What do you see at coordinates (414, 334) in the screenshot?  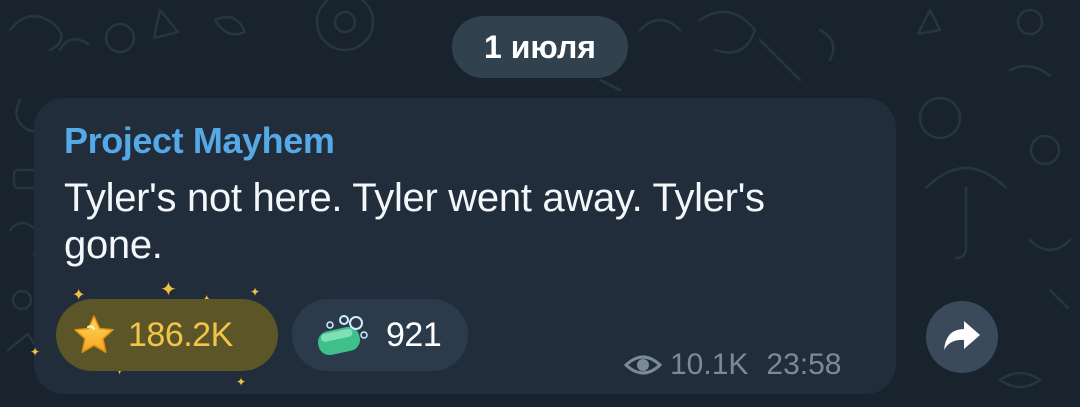 I see `reaction-soap-count: 921` at bounding box center [414, 334].